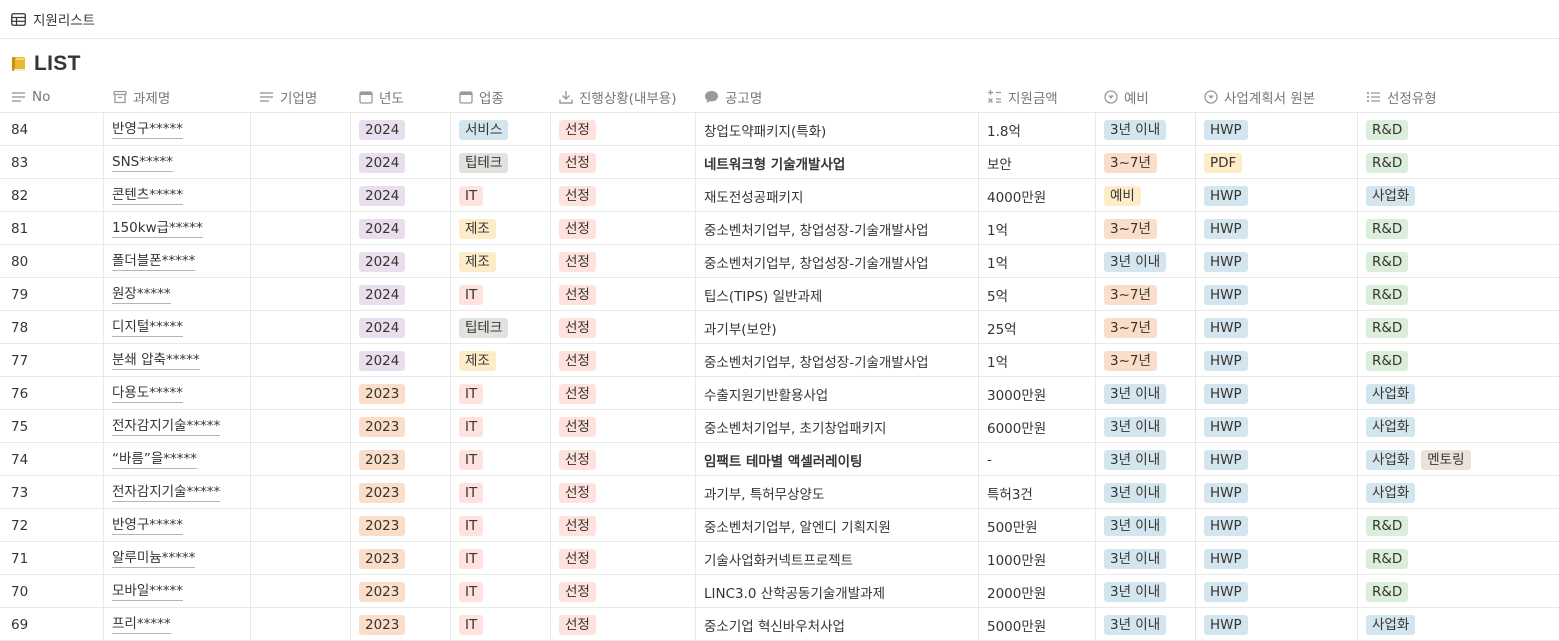 This screenshot has height=641, width=1559. I want to click on cell-notice: 수출지원기반활용사업, so click(836, 393).